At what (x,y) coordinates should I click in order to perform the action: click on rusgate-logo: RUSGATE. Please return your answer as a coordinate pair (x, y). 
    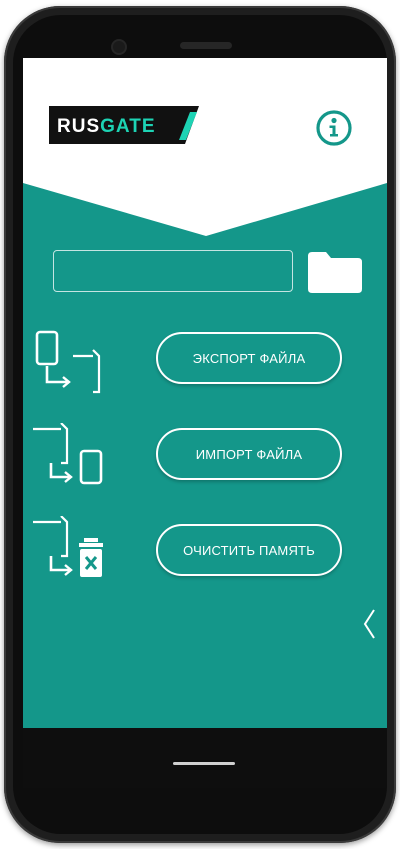
    Looking at the image, I should click on (124, 125).